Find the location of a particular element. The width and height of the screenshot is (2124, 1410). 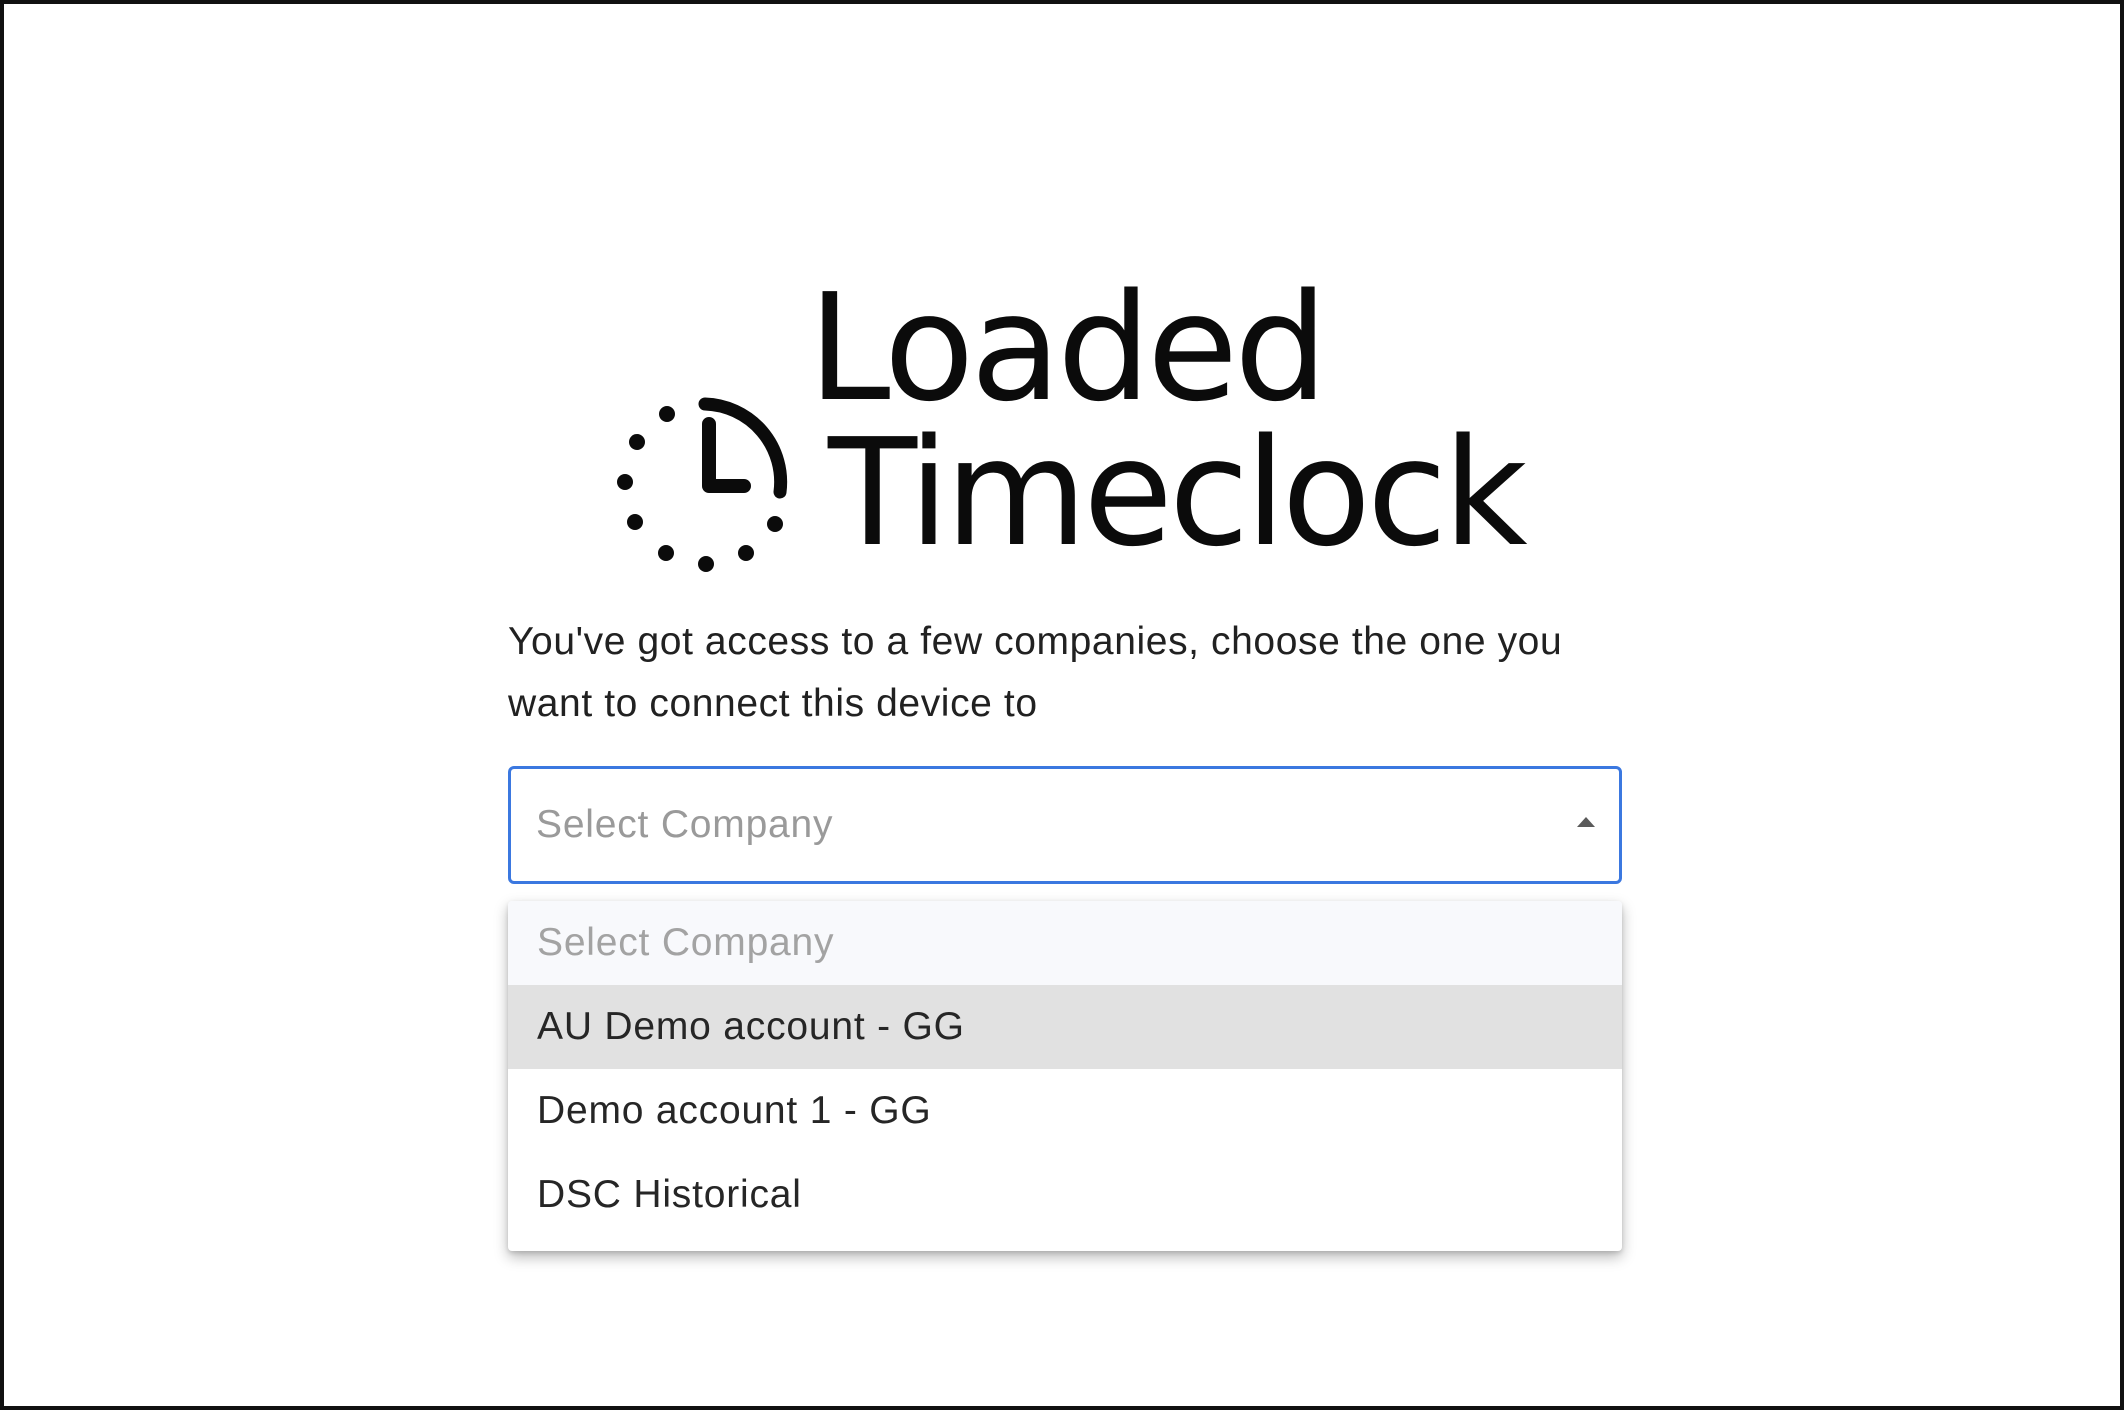

clock-logo-icon is located at coordinates (702, 484).